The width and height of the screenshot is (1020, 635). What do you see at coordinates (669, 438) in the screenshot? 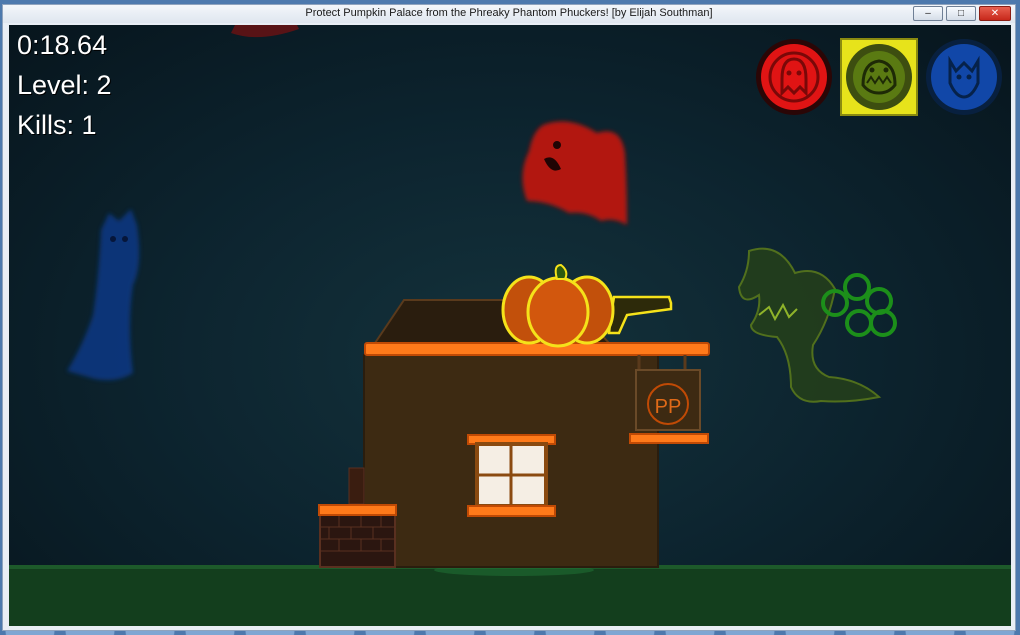
I see `sign-shelf` at bounding box center [669, 438].